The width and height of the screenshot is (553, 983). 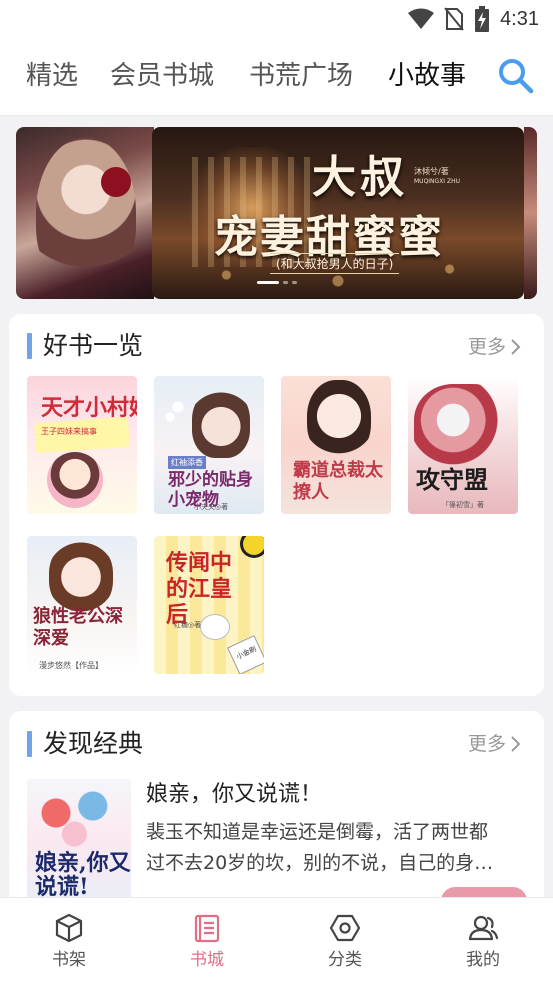 I want to click on banner-title-line1: 大叔, so click(x=360, y=177).